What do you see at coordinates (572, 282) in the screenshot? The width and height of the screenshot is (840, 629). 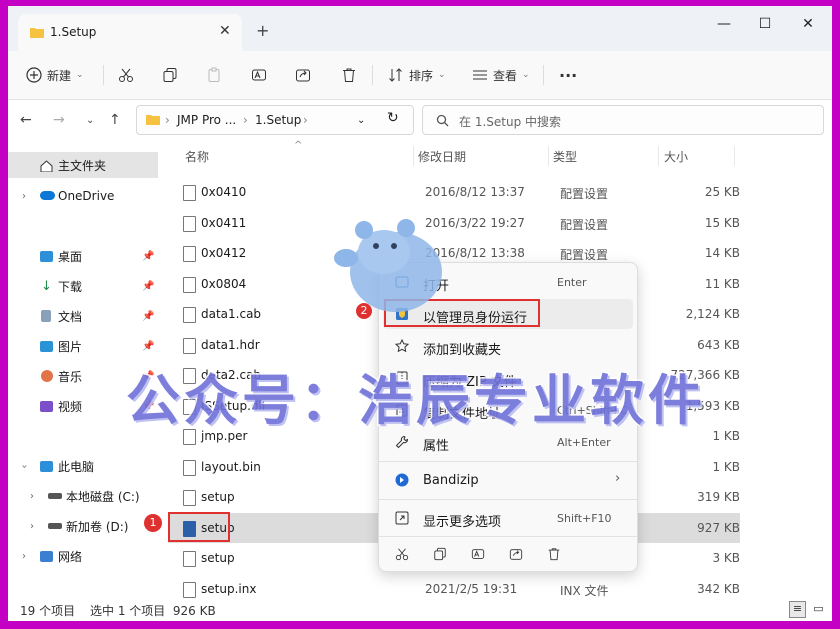 I see `menu-shortcut: Enter` at bounding box center [572, 282].